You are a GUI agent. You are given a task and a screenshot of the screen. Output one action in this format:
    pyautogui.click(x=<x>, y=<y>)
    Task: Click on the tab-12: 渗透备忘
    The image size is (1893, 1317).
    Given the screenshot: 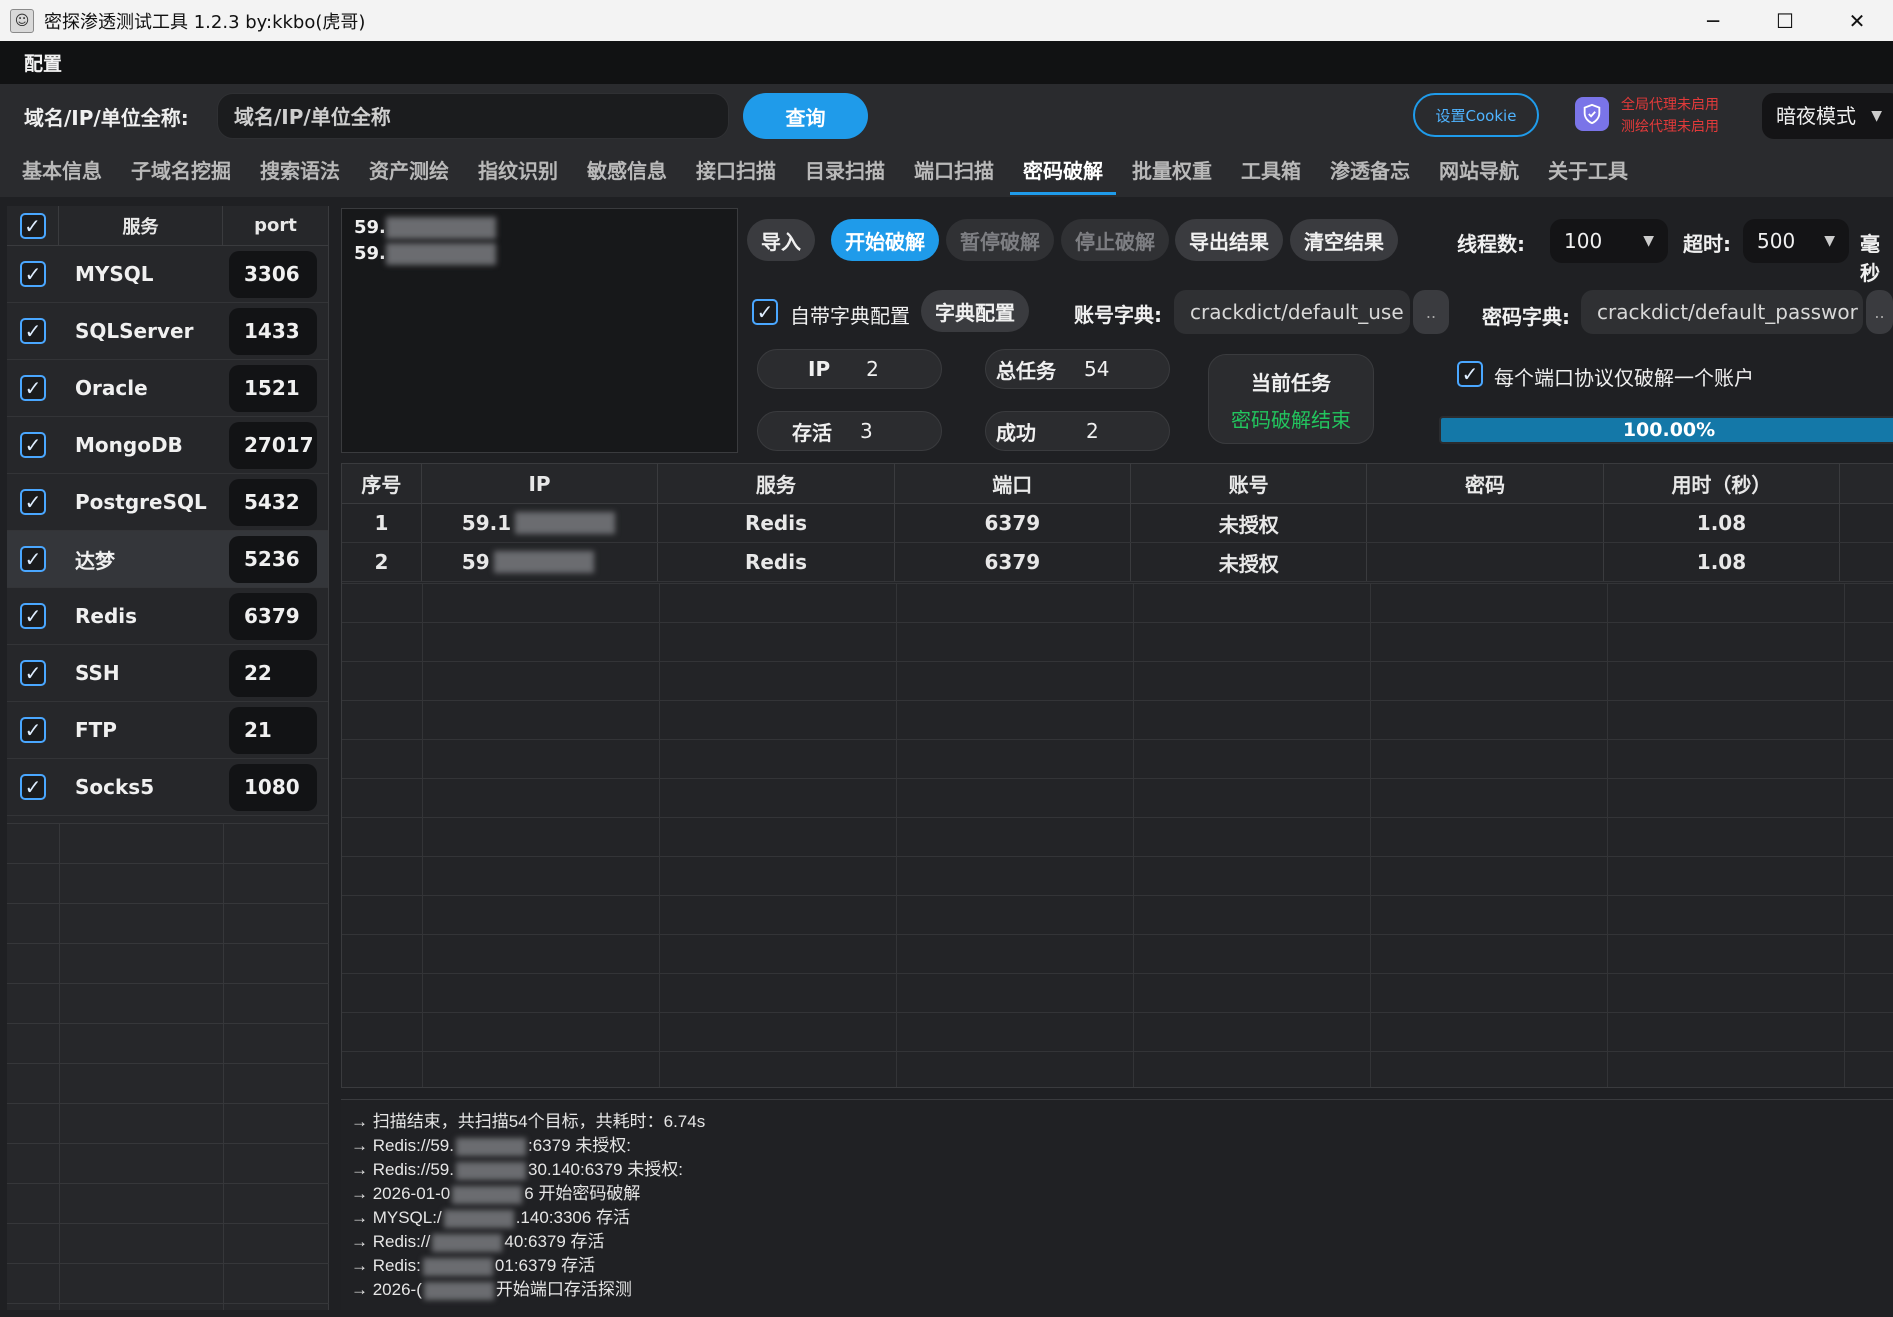 What is the action you would take?
    pyautogui.click(x=1370, y=172)
    